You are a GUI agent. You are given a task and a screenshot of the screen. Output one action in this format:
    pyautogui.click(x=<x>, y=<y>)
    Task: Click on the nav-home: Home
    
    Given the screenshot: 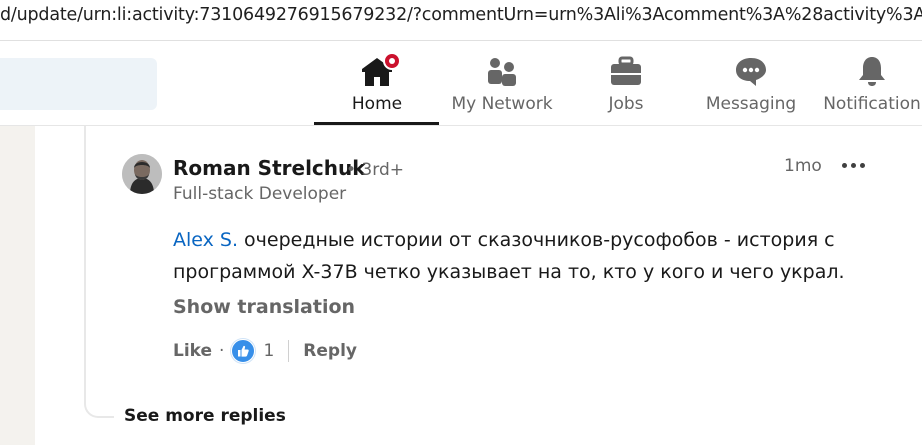 What is the action you would take?
    pyautogui.click(x=377, y=83)
    